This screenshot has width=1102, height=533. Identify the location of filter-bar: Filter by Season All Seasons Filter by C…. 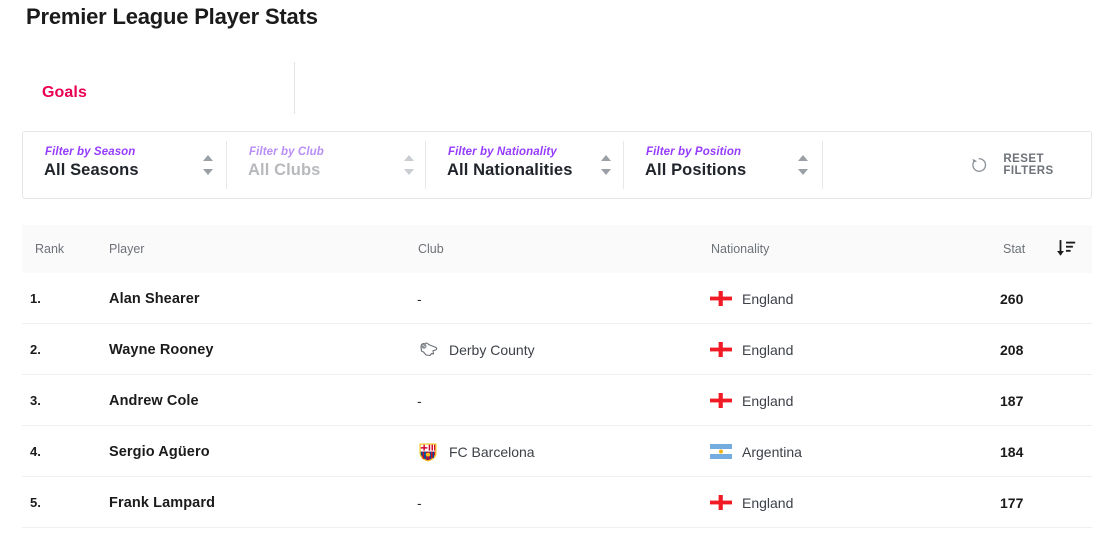
(557, 165).